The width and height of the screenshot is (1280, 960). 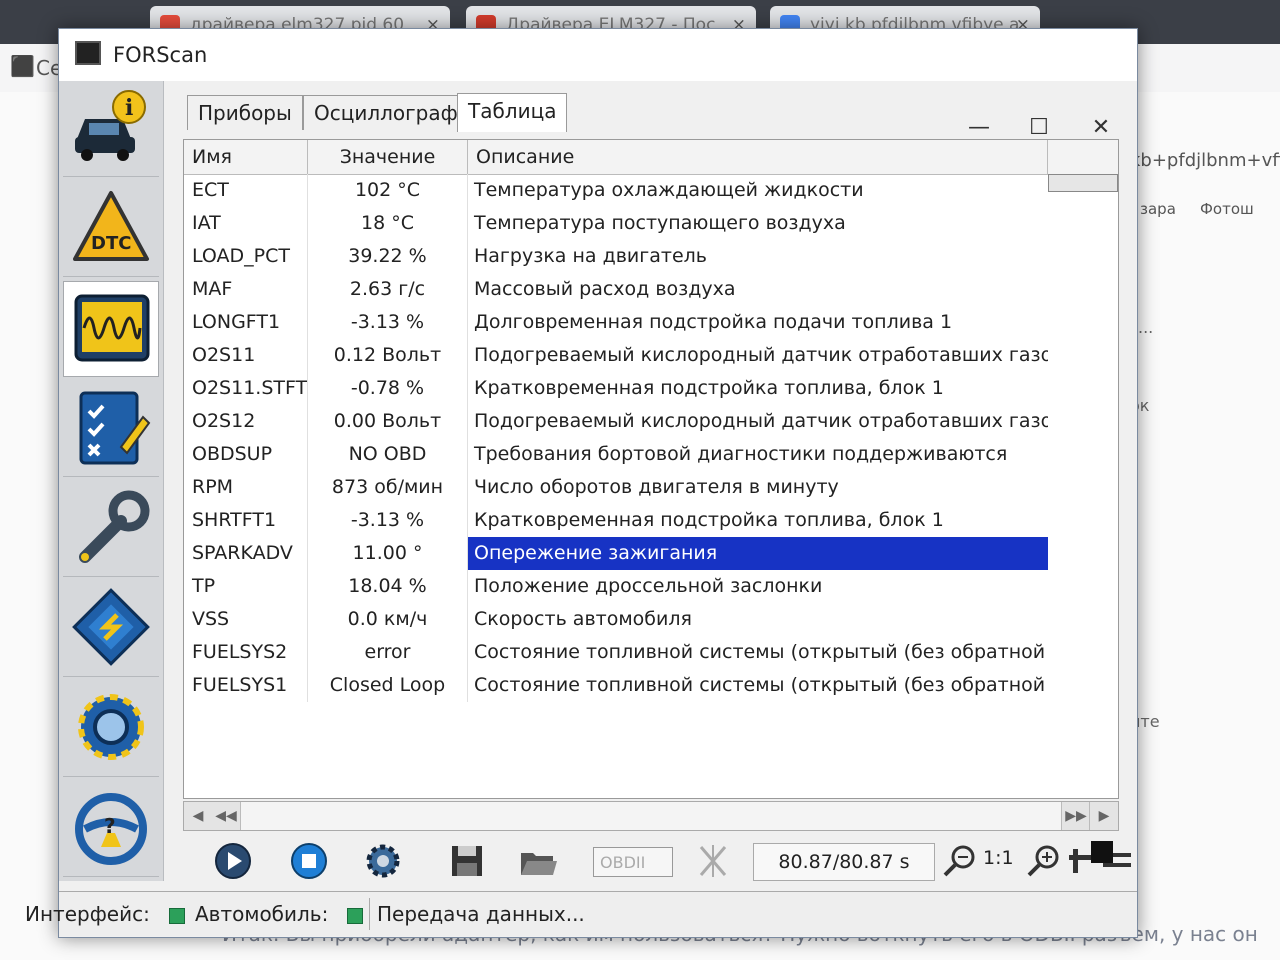 I want to click on timeline-scrollbar: ◀ ◀◀ ▶▶ ▶, so click(x=651, y=816).